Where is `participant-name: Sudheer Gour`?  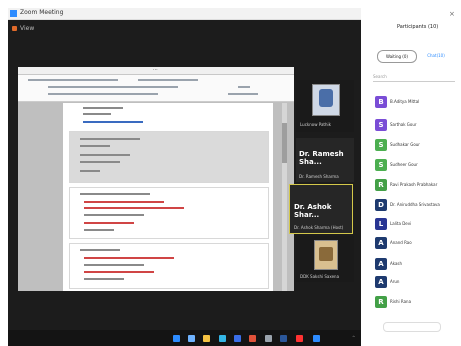
participant-name: Sudheer Gour is located at coordinates (404, 164).